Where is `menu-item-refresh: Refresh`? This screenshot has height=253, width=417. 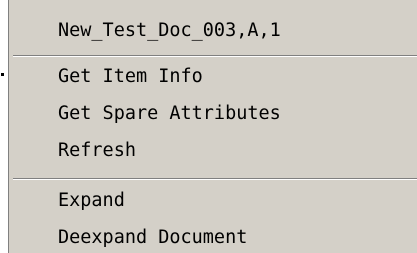
menu-item-refresh: Refresh is located at coordinates (213, 150).